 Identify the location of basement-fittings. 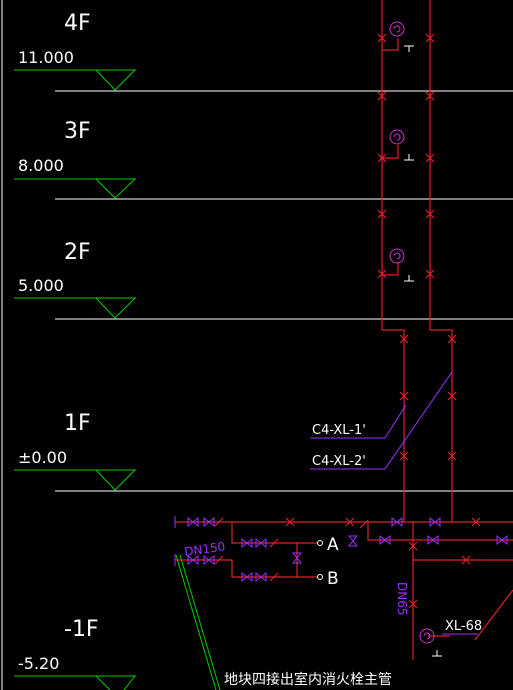
(347, 563).